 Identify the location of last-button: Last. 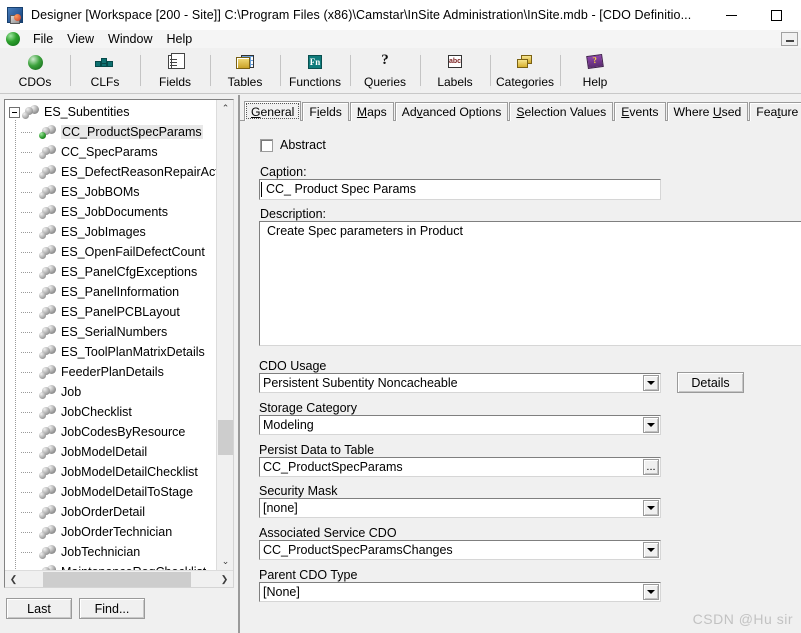
(39, 608).